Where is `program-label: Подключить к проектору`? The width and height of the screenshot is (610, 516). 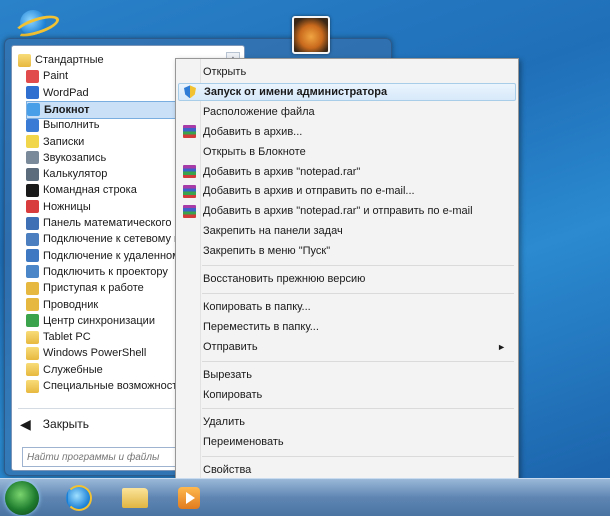
program-label: Подключить к проектору is located at coordinates (105, 271).